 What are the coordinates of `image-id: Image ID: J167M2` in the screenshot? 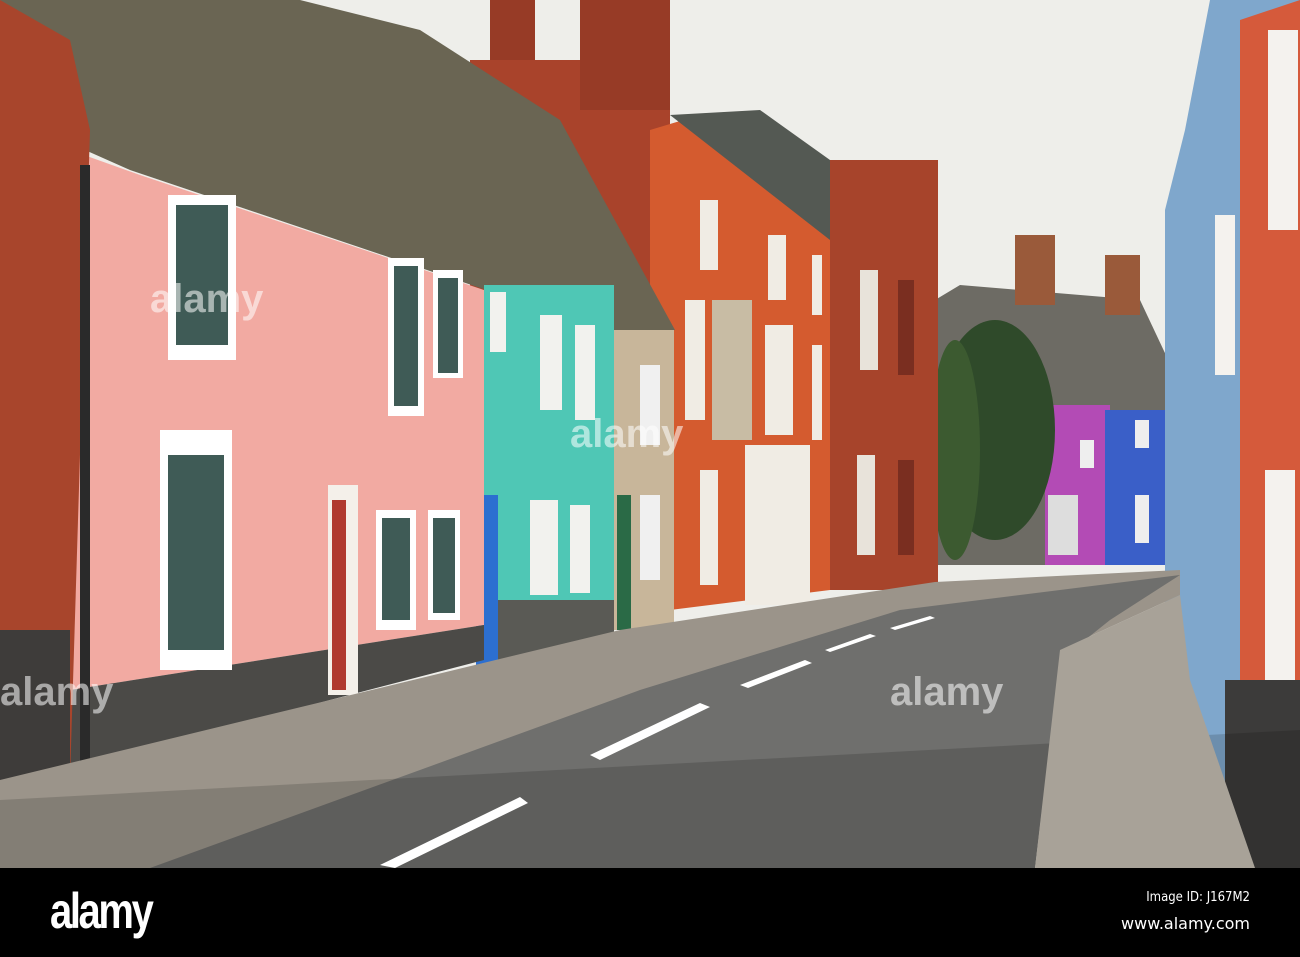 It's located at (1198, 897).